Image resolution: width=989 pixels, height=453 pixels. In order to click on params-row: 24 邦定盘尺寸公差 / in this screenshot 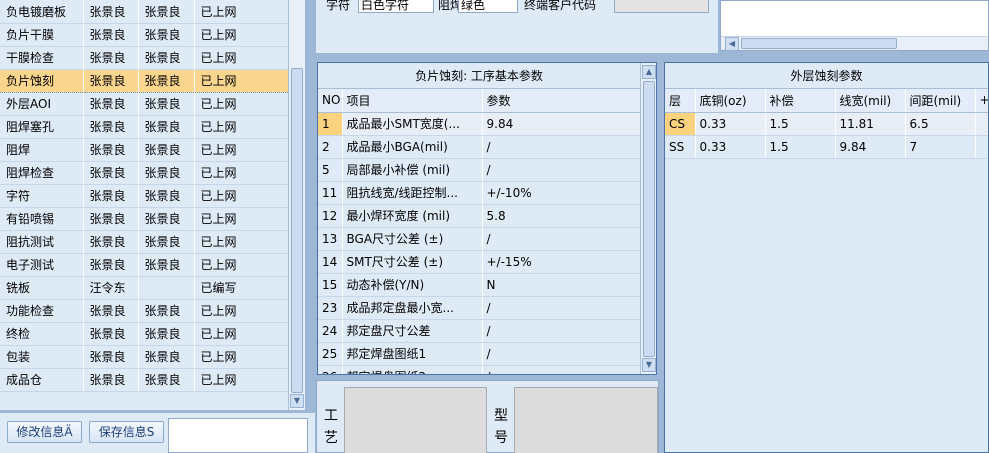, I will do `click(479, 331)`.